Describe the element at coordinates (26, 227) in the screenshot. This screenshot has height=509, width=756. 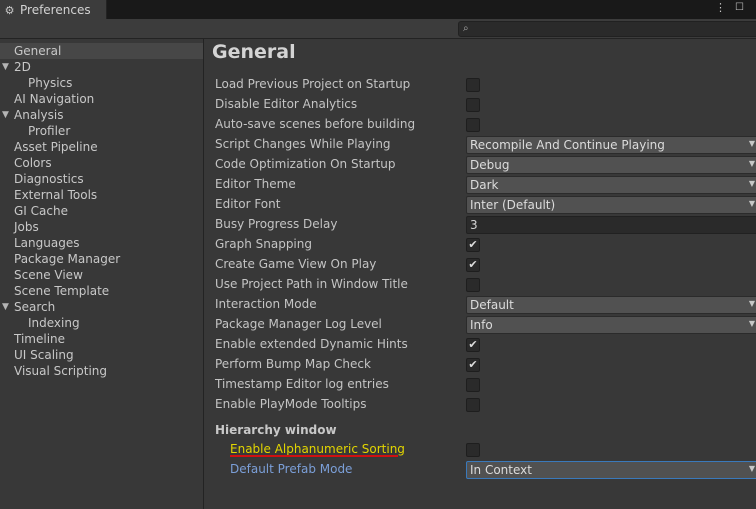
I see `sidebar-item-label: Jobs` at that location.